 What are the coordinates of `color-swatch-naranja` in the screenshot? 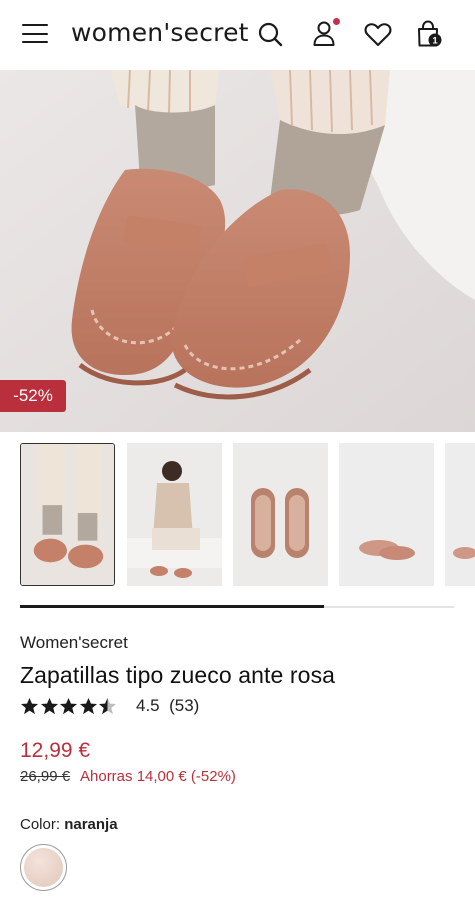 It's located at (43, 867).